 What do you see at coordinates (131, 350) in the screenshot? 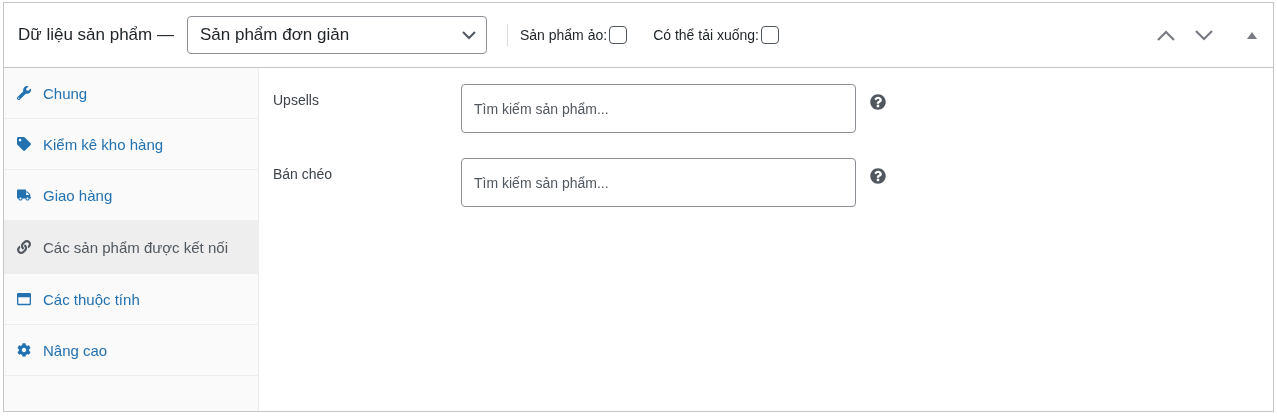
I see `sidebar-tab: Nâng cao` at bounding box center [131, 350].